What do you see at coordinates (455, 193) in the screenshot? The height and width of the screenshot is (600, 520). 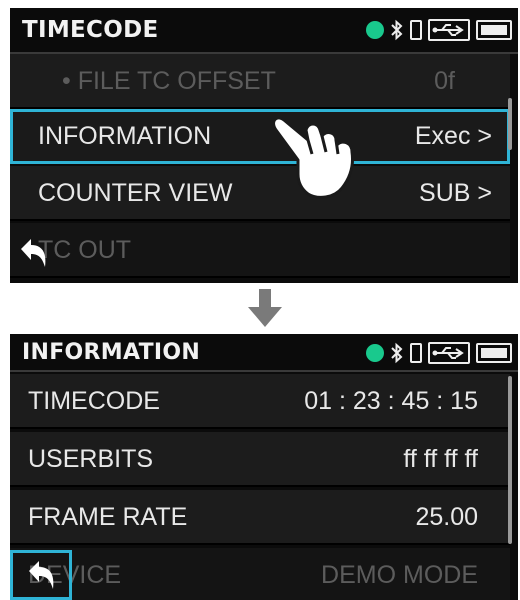 I see `menu-item-value: SUB >` at bounding box center [455, 193].